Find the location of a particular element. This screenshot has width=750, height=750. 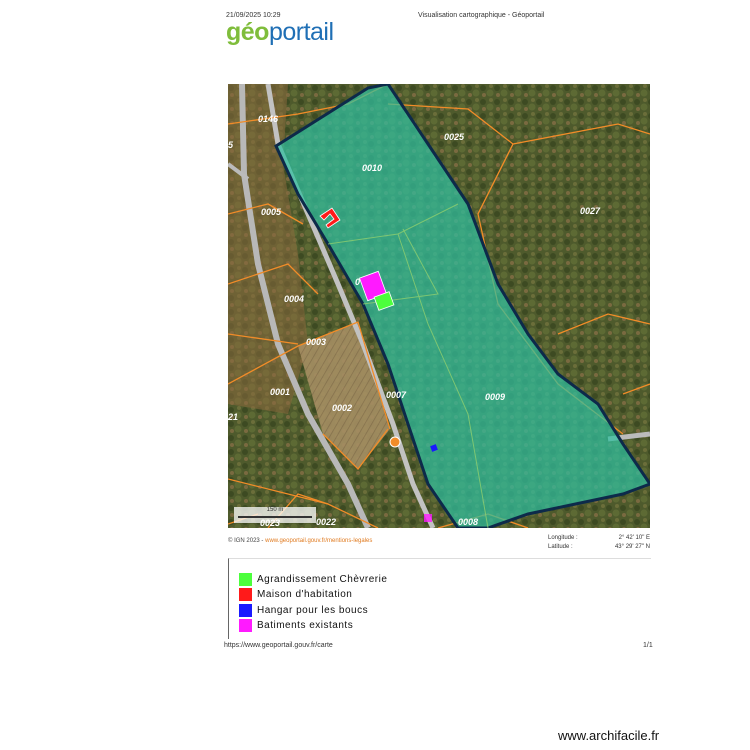

legend-item-batiments: Batiments existants is located at coordinates (296, 625).